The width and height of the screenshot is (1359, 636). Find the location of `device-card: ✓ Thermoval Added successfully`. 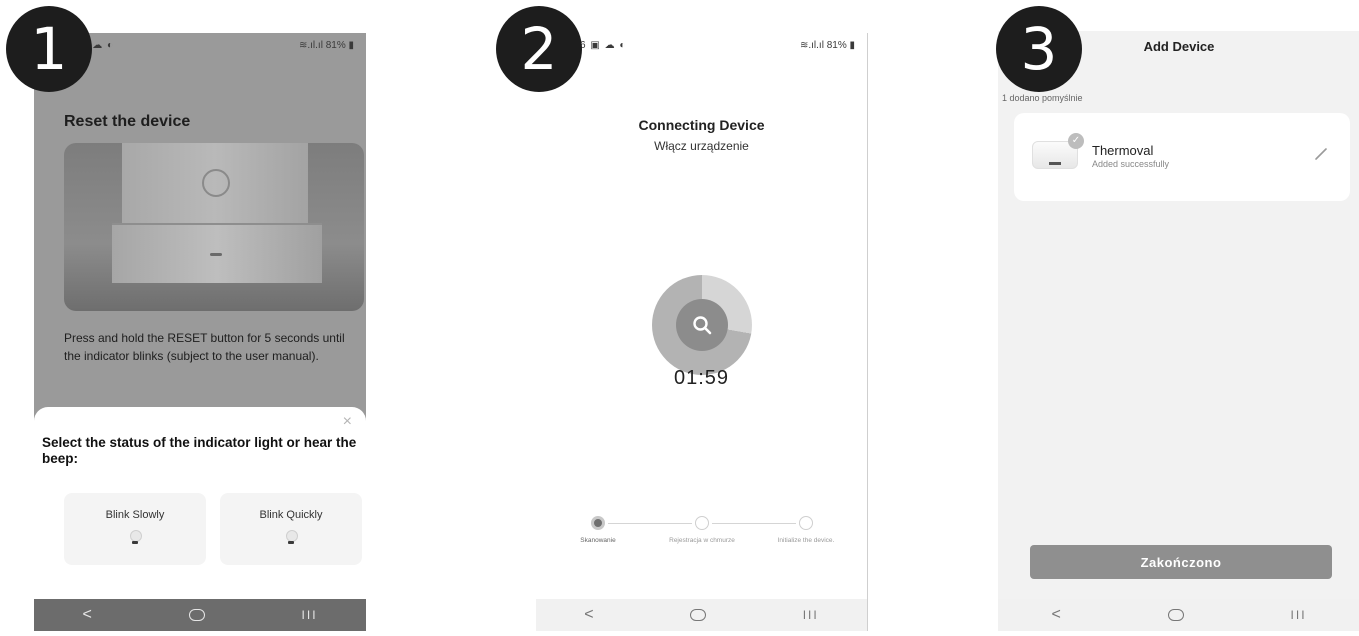

device-card: ✓ Thermoval Added successfully is located at coordinates (1182, 157).